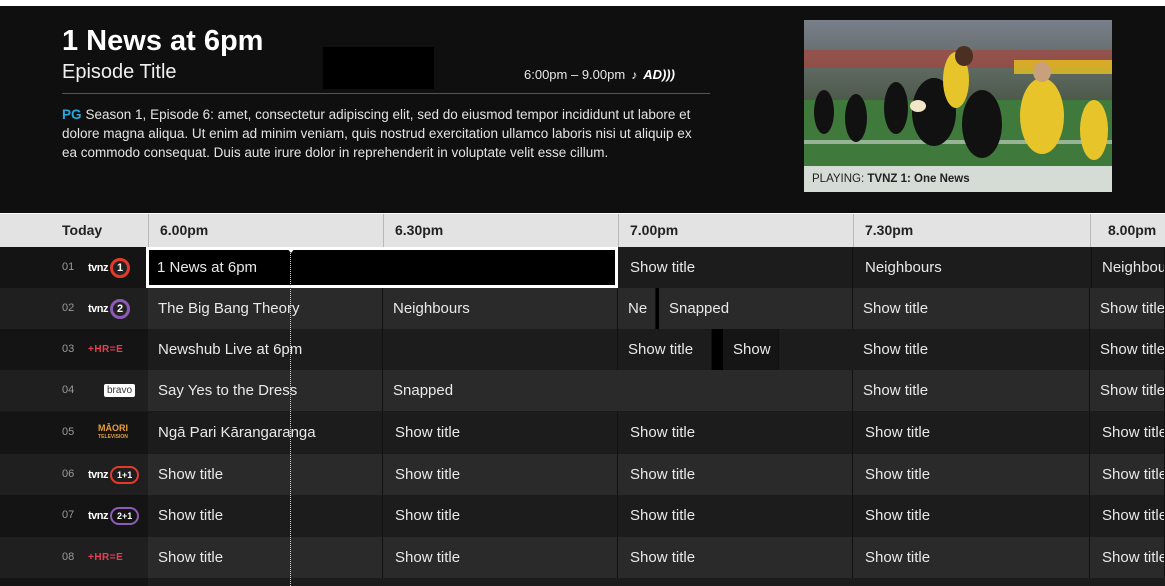 This screenshot has height=586, width=1165. Describe the element at coordinates (717, 349) in the screenshot. I see `gap-block` at that location.